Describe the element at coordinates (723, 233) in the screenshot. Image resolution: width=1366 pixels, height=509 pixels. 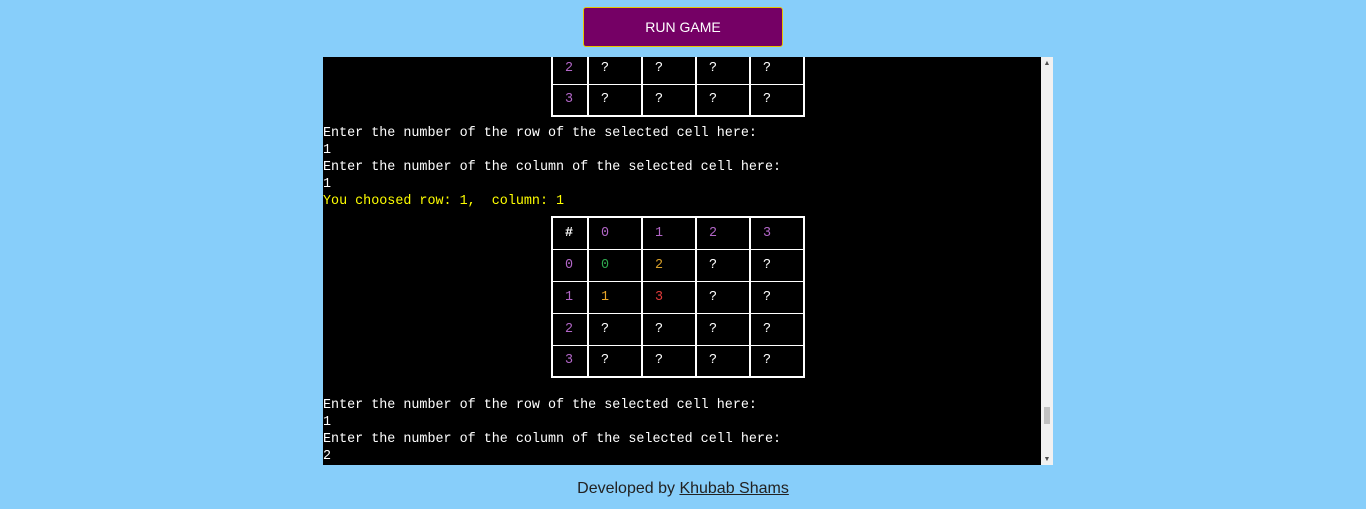
I see `header-cell: 2` at that location.